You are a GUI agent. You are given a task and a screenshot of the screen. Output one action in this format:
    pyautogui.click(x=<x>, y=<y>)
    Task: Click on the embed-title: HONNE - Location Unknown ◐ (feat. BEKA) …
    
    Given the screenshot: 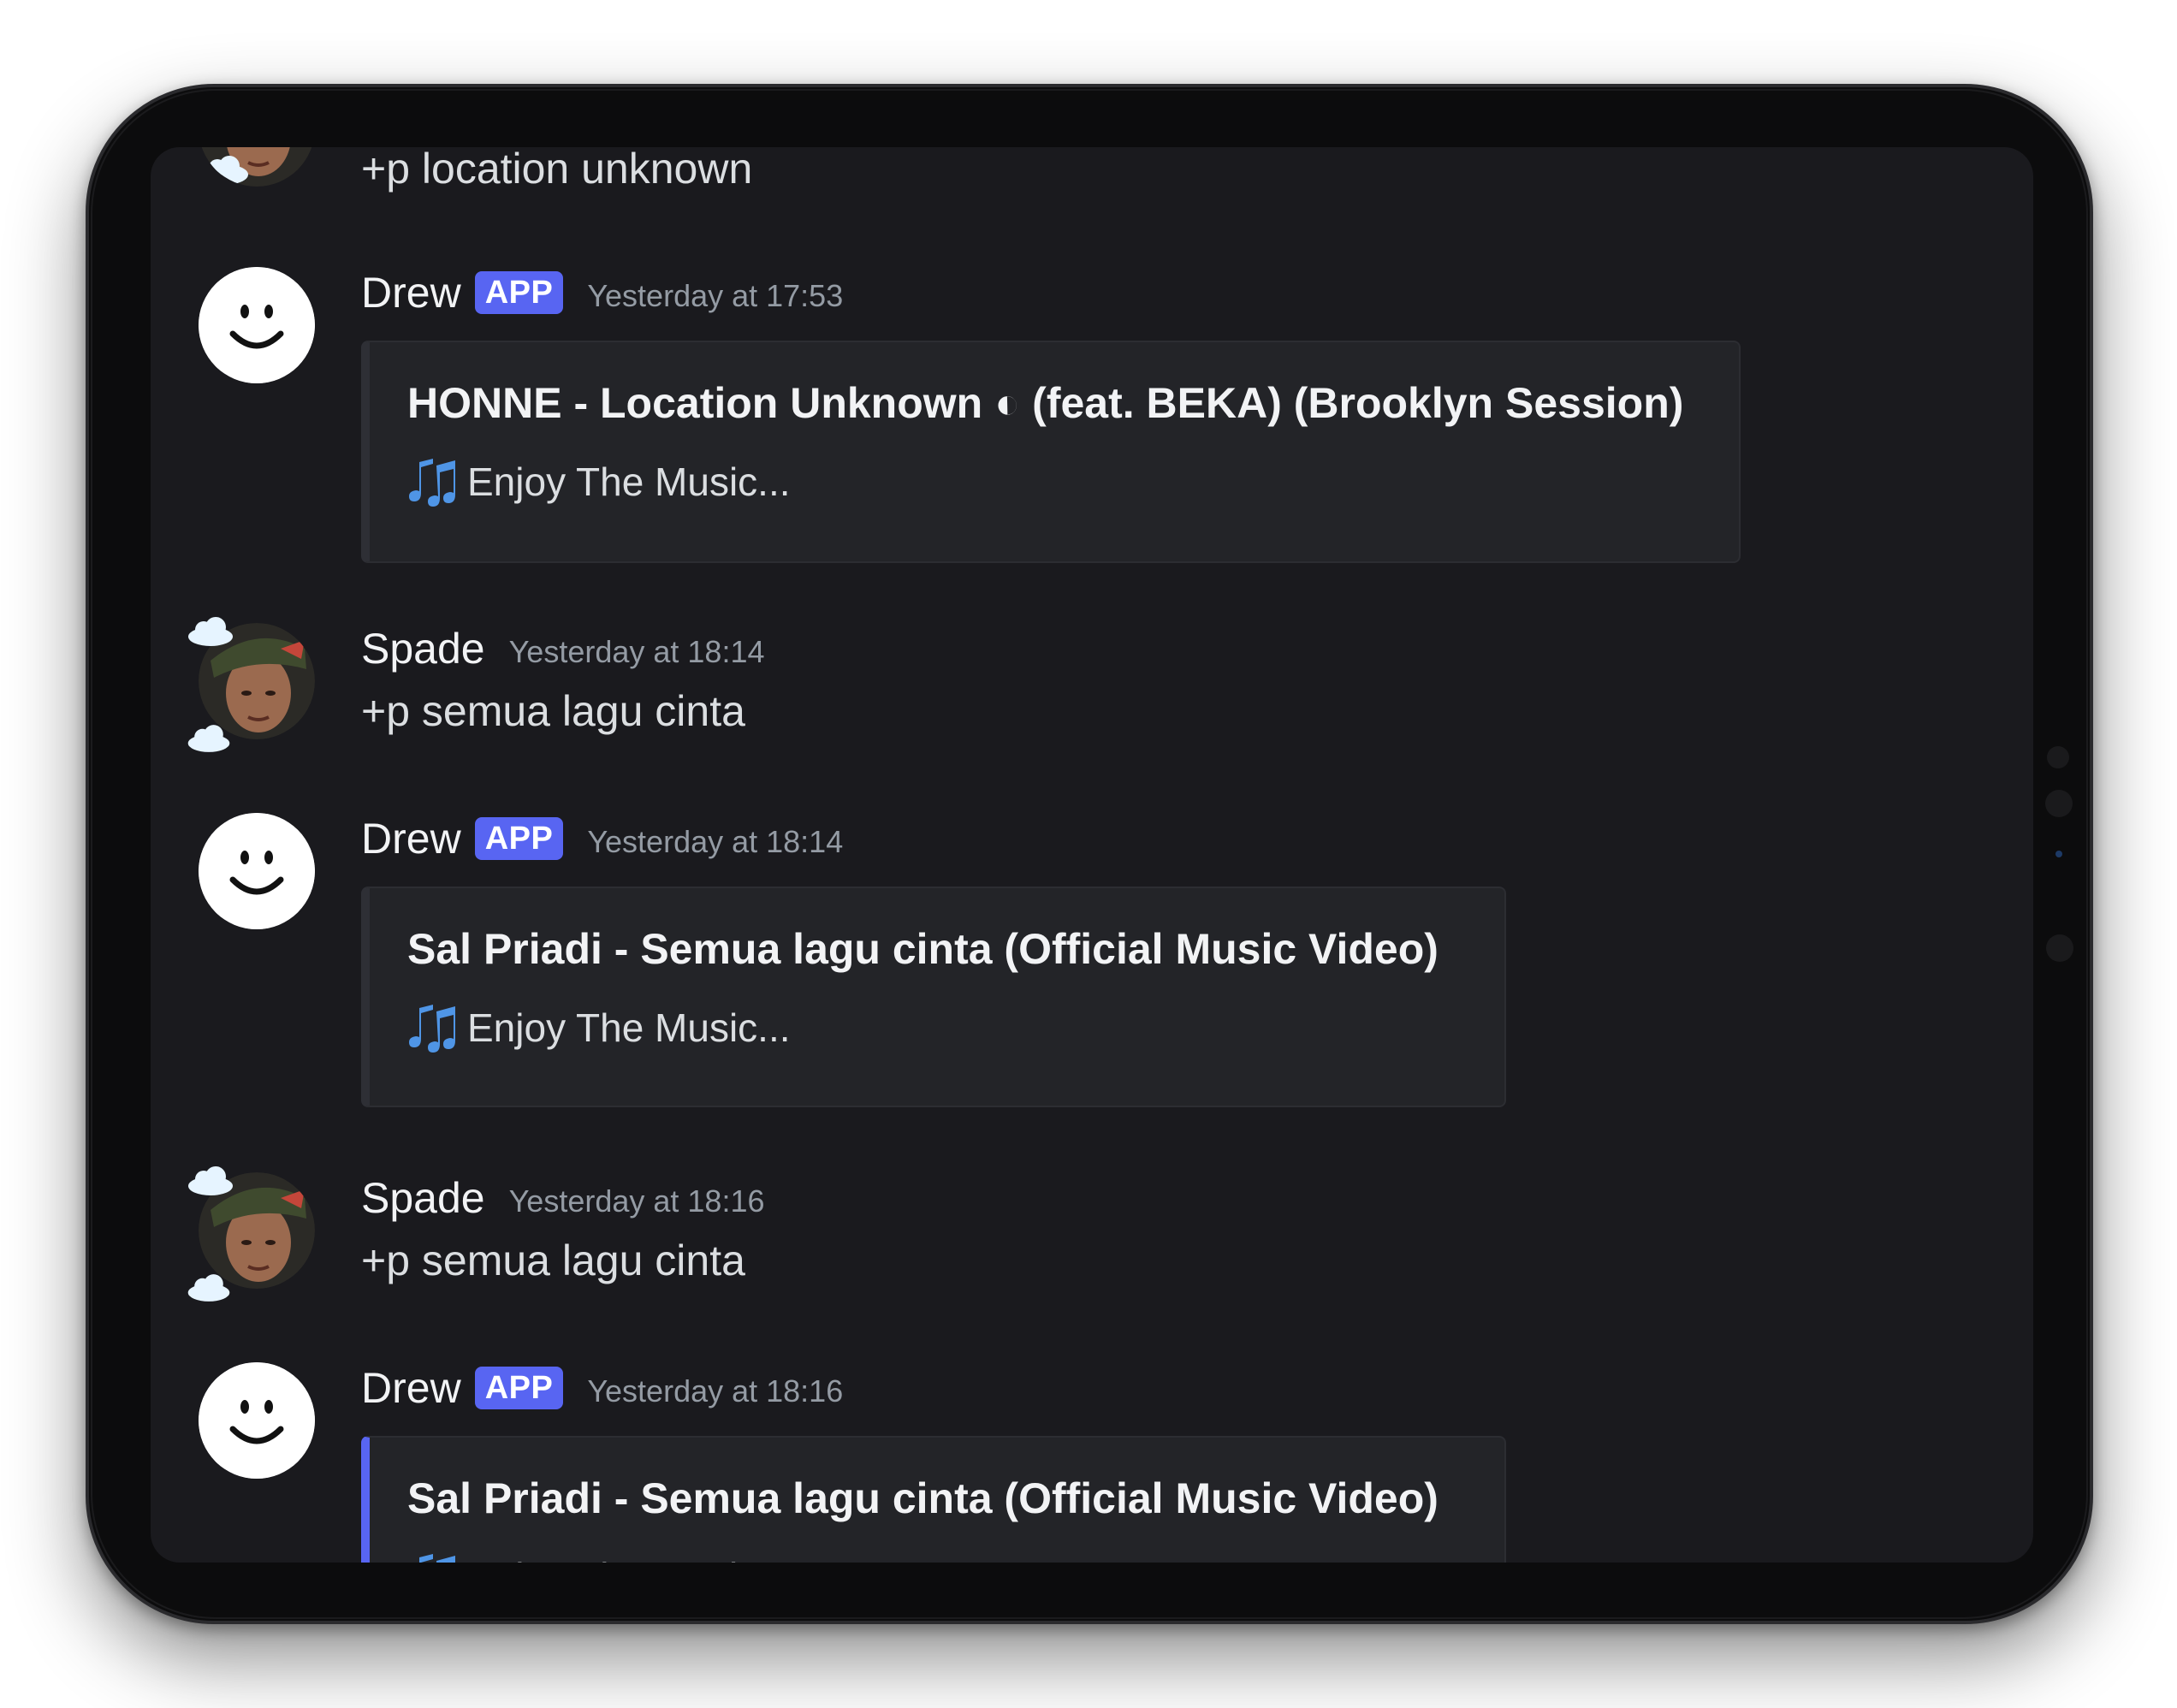 What is the action you would take?
    pyautogui.click(x=1045, y=403)
    